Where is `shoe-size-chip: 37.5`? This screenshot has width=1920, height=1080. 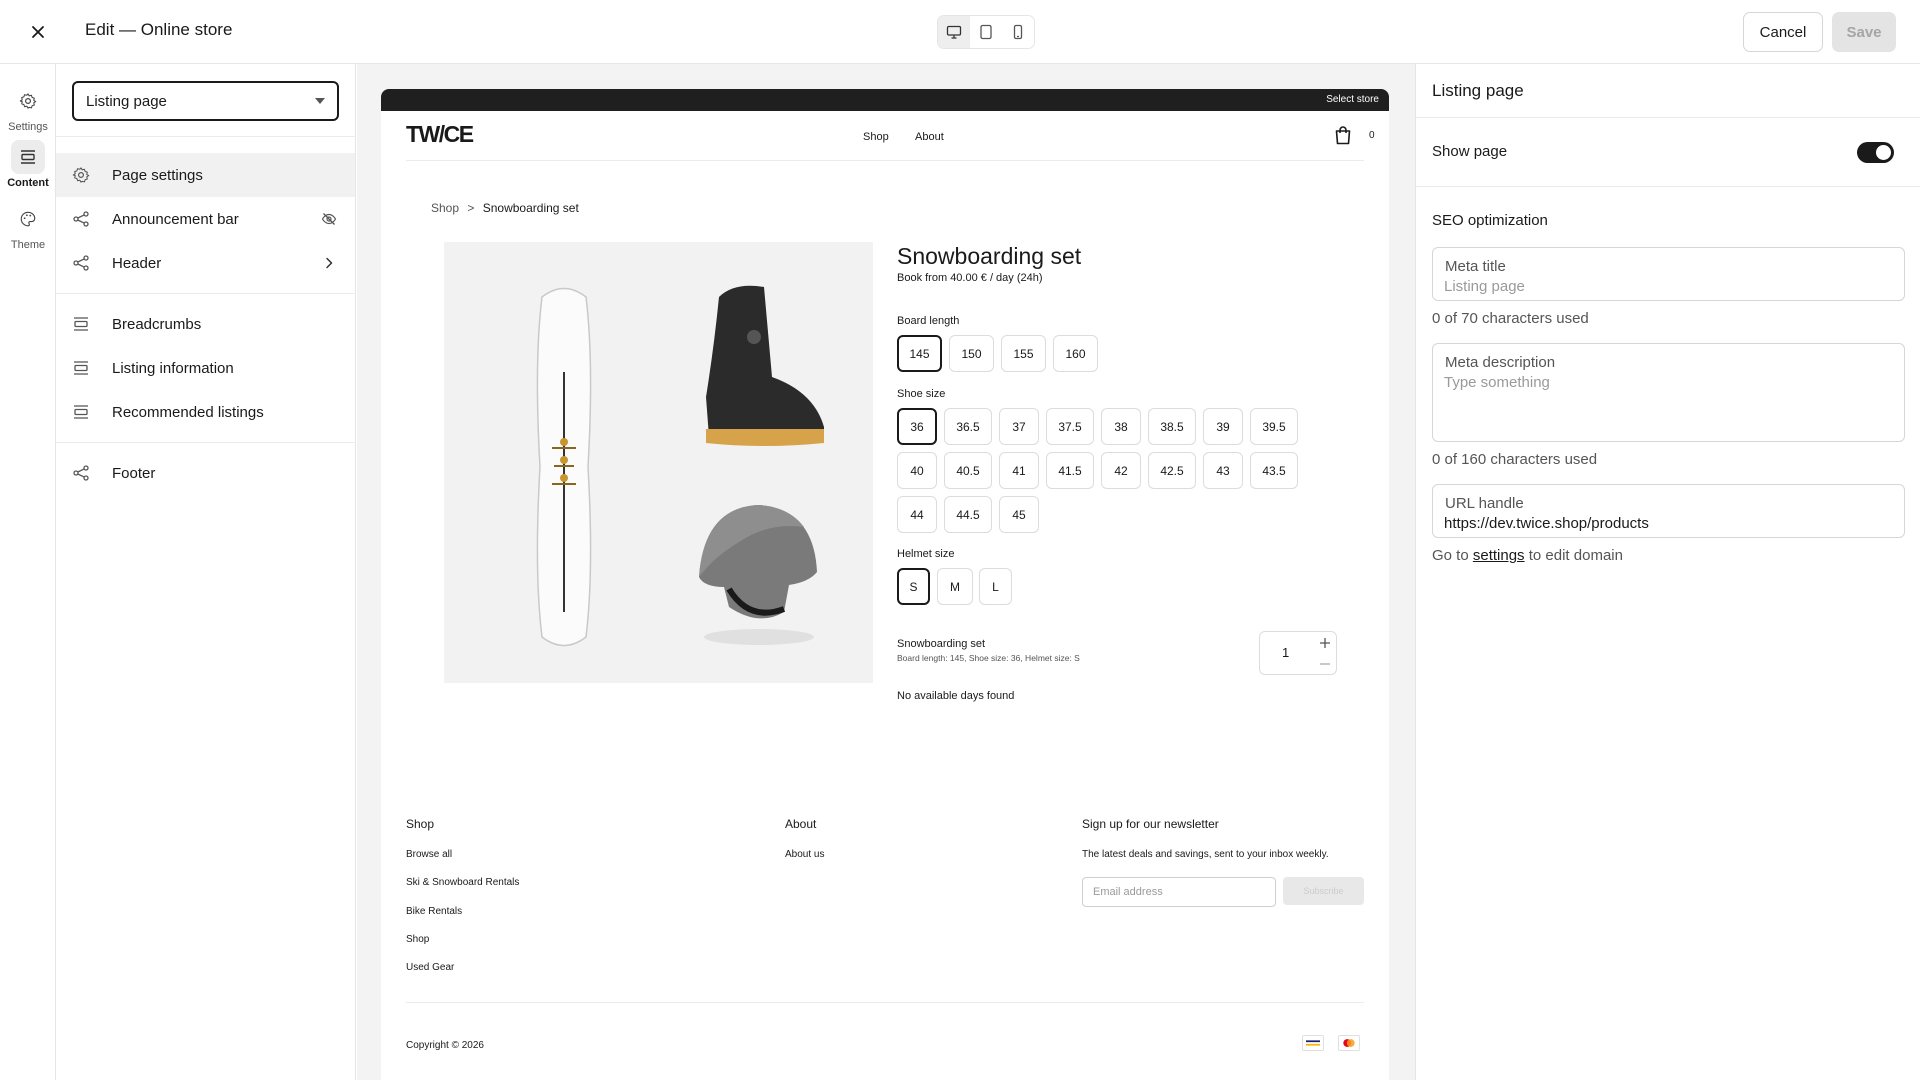
shoe-size-chip: 37.5 is located at coordinates (1070, 426).